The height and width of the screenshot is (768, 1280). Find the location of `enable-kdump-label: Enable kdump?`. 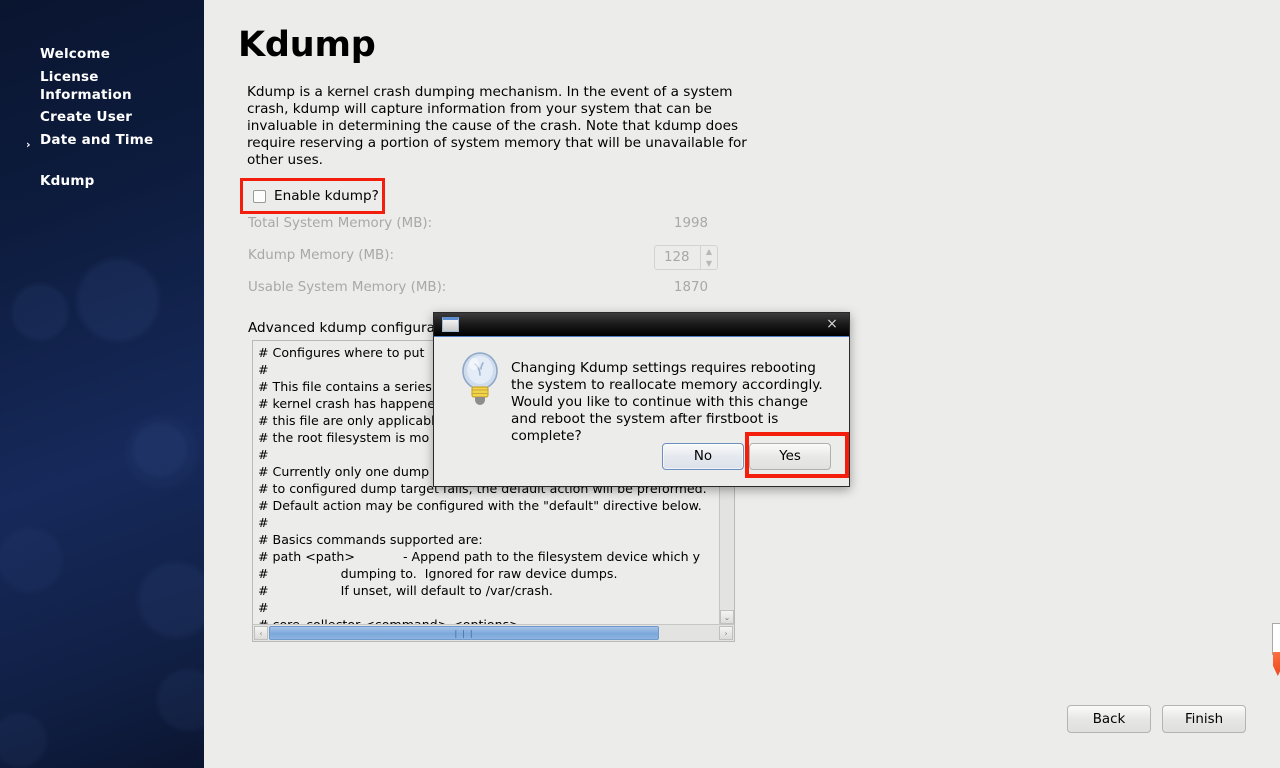

enable-kdump-label: Enable kdump? is located at coordinates (326, 196).